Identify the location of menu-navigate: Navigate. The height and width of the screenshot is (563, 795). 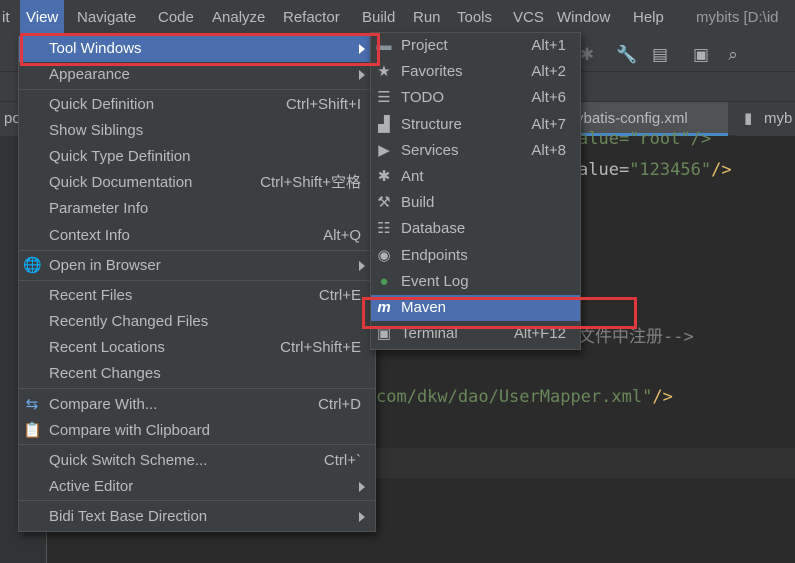
(106, 18).